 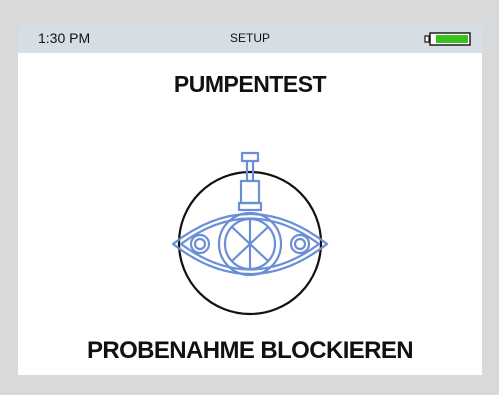 I want to click on status-bar: 1:30 PM SETUP, so click(x=250, y=39).